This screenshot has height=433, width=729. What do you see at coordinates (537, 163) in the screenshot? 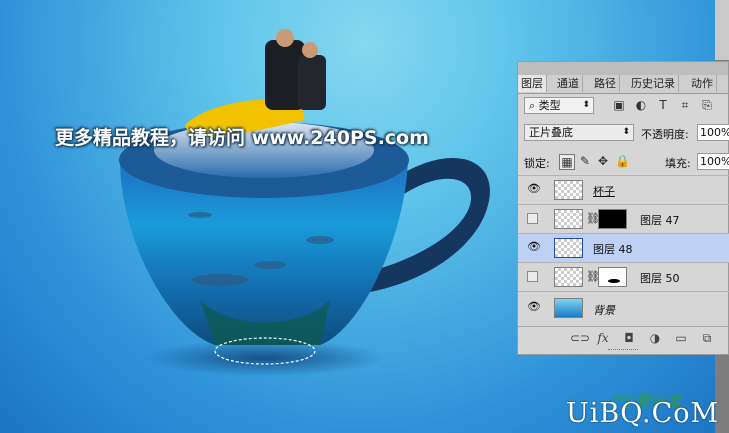
I see `lock-label: 锁定:` at bounding box center [537, 163].